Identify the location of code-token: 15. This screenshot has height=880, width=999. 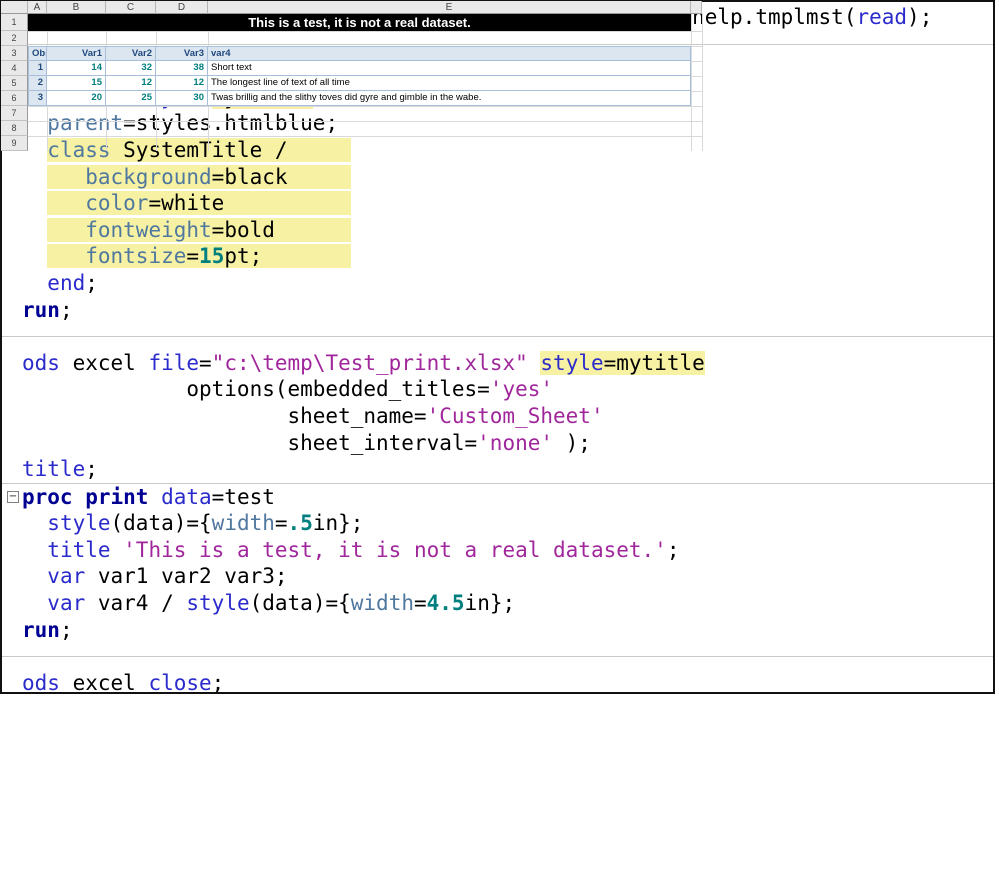
(212, 256).